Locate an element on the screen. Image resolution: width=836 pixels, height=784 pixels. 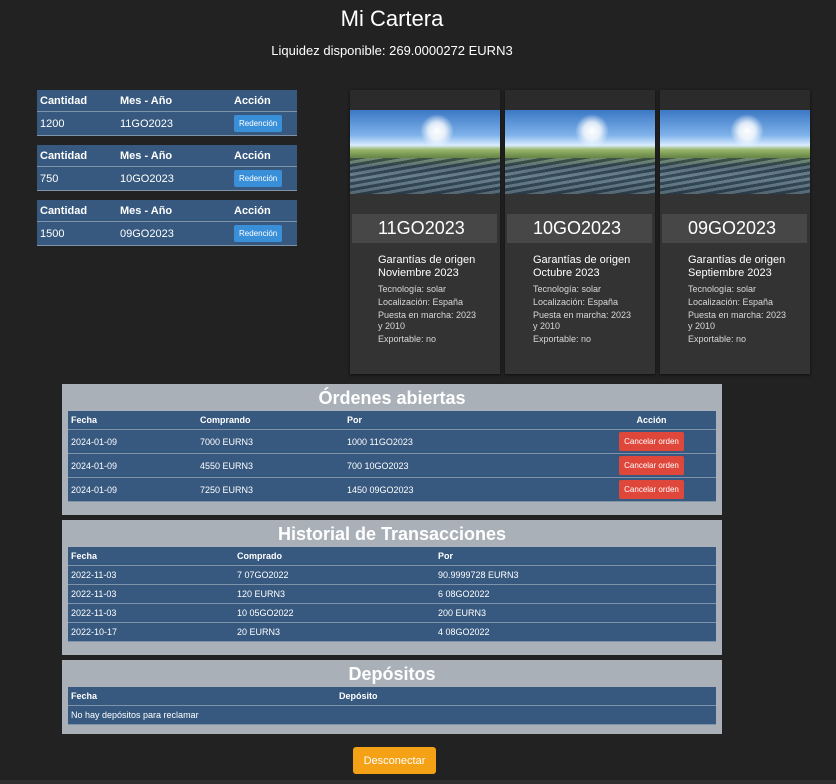
table-row: 2022-11-03 7 07GO2022 90.9999728 EURN3 is located at coordinates (392, 575).